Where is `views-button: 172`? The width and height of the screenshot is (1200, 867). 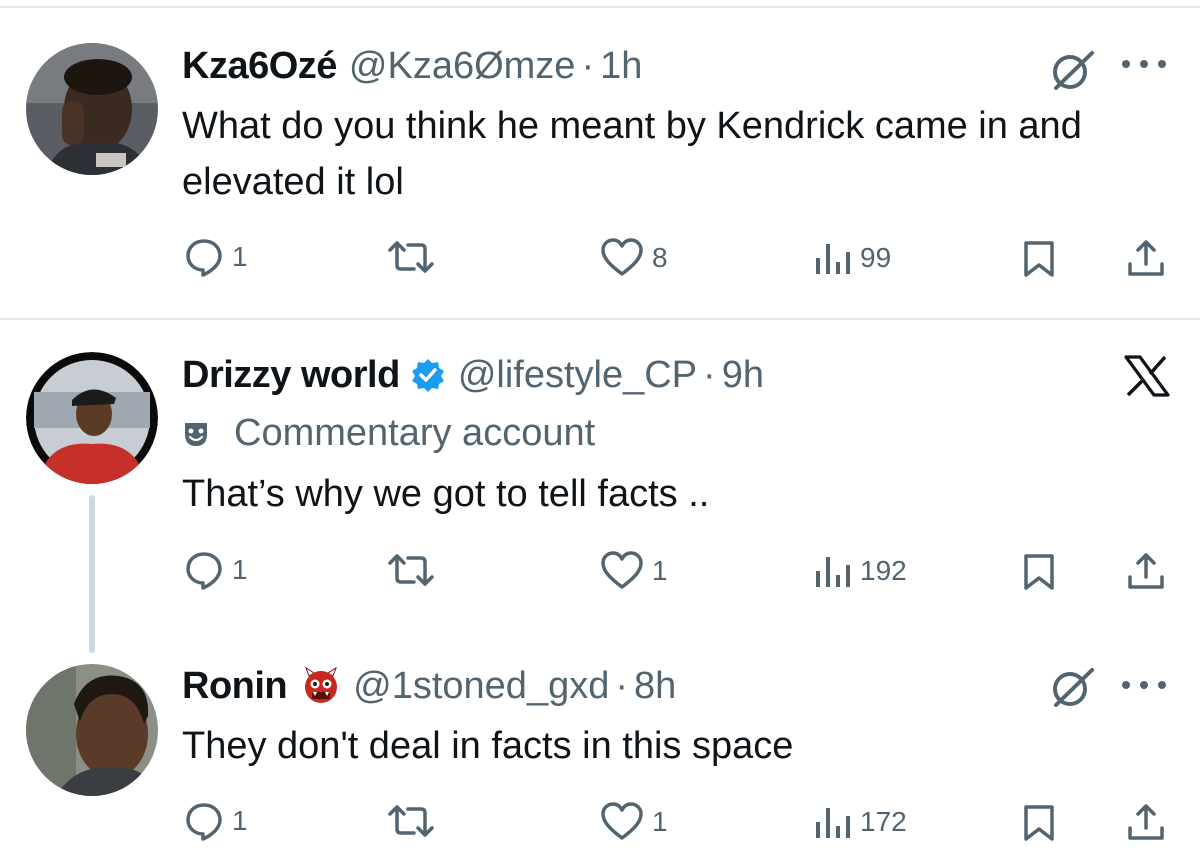 views-button: 172 is located at coordinates (860, 822).